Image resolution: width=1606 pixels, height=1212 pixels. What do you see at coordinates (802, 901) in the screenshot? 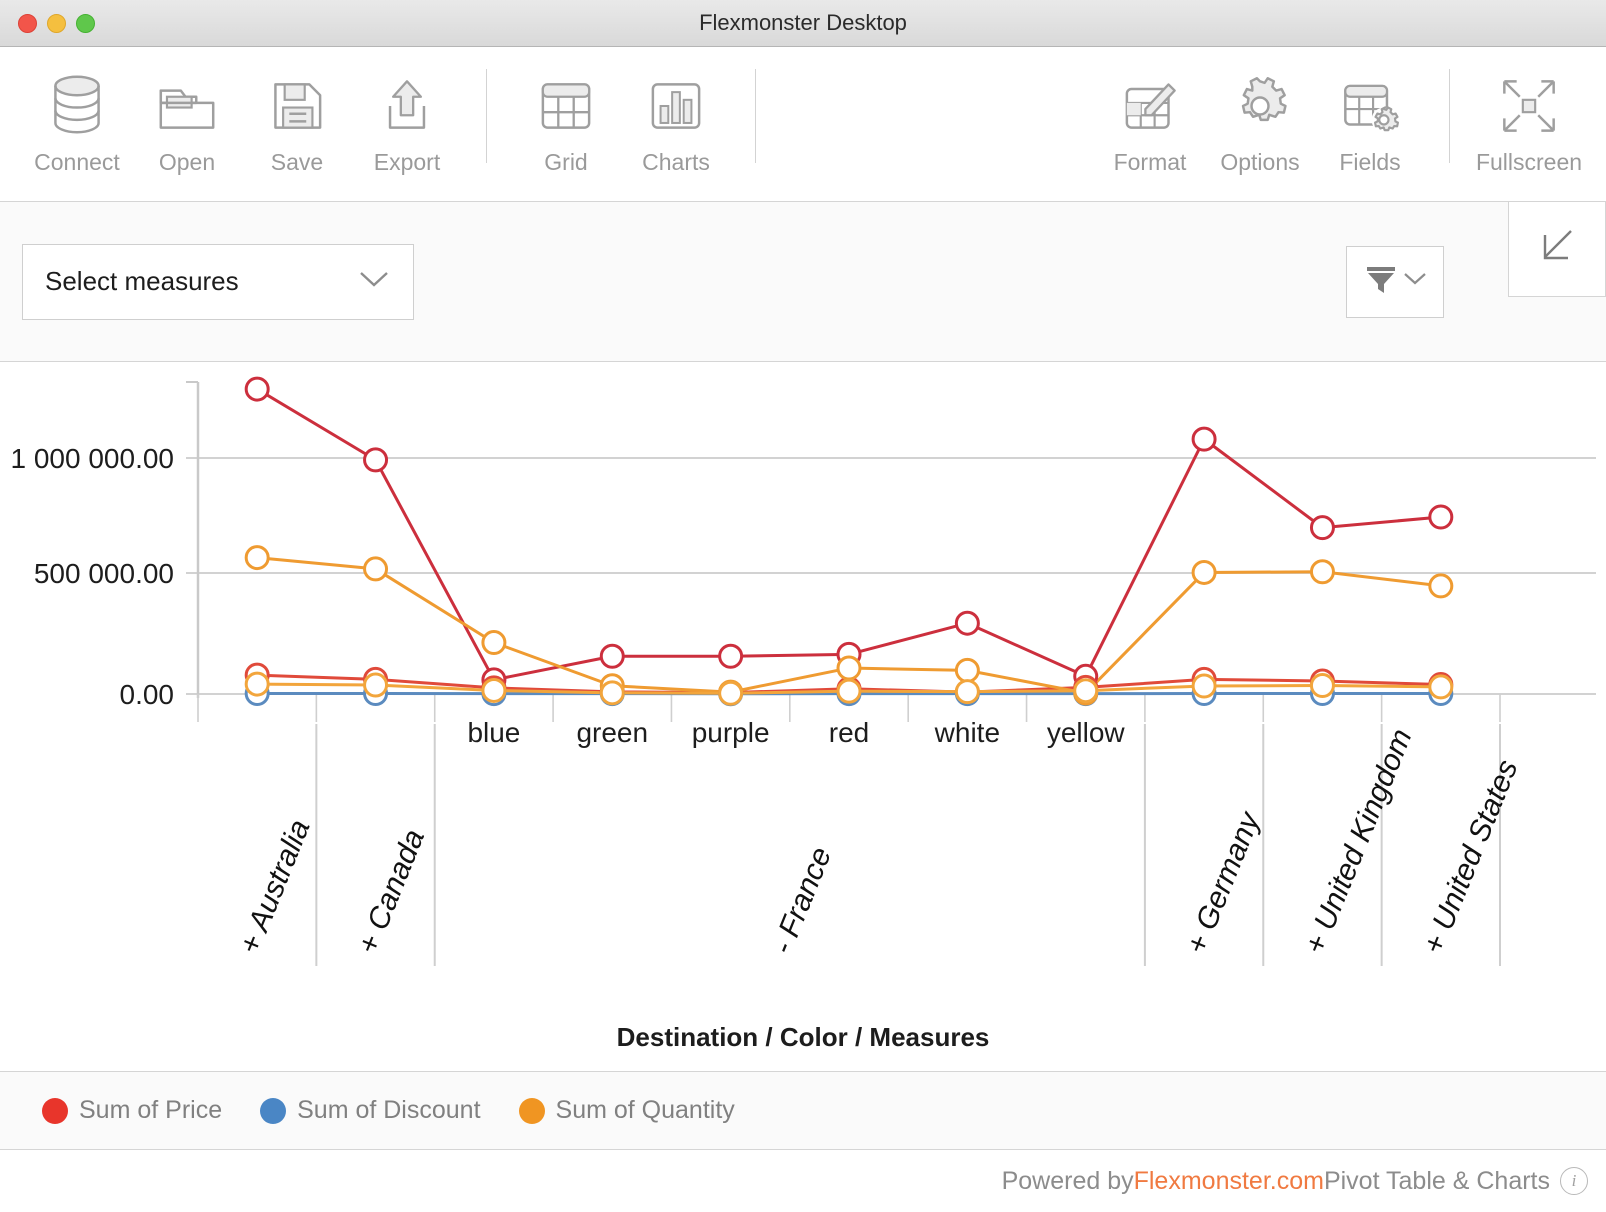
I see `chart-x-group-label: - France` at bounding box center [802, 901].